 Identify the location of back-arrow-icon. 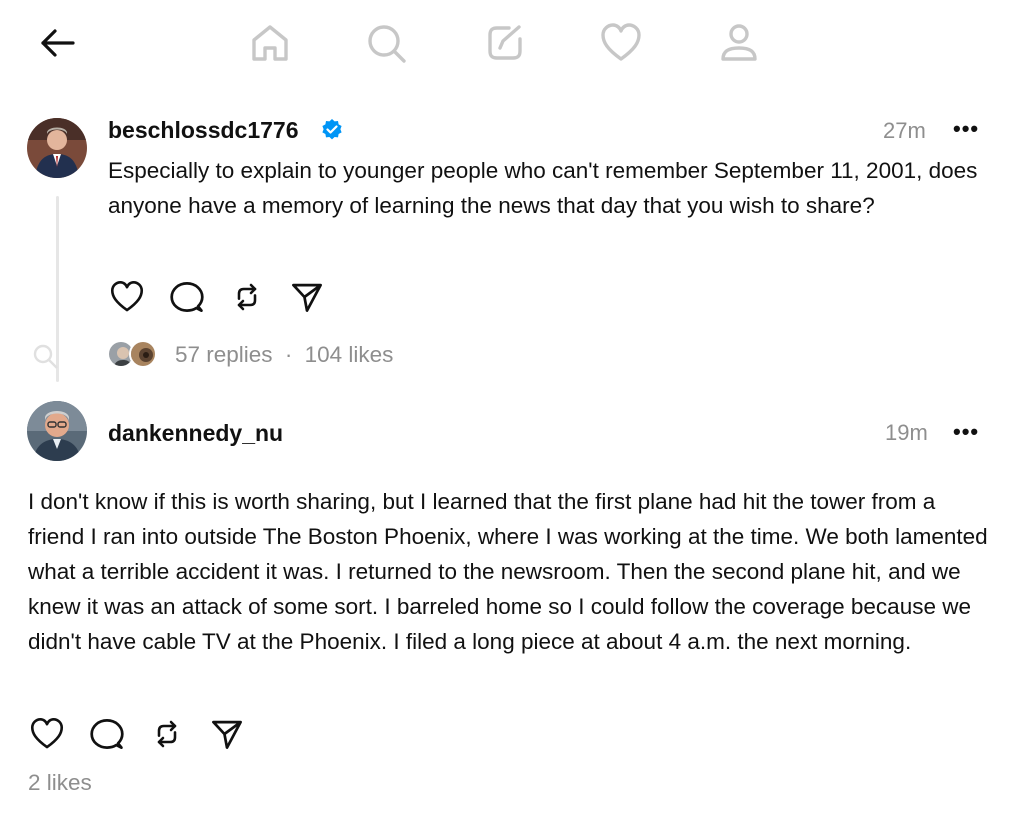
(58, 43).